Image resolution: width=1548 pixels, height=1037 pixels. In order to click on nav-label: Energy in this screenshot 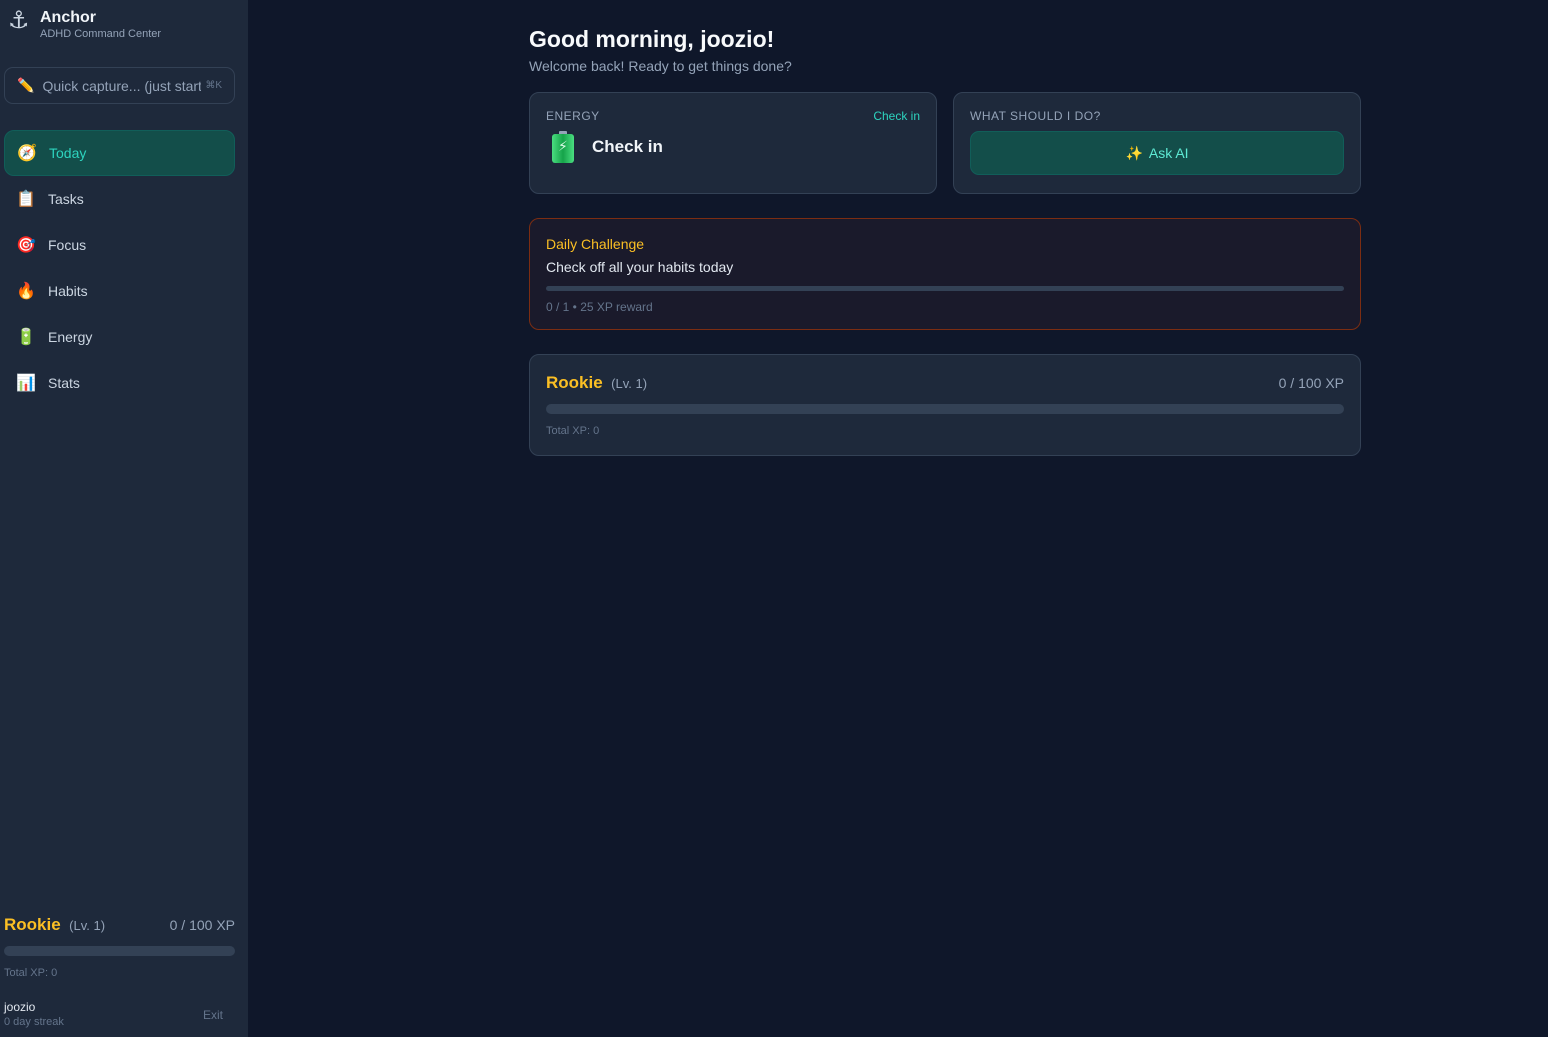, I will do `click(70, 337)`.